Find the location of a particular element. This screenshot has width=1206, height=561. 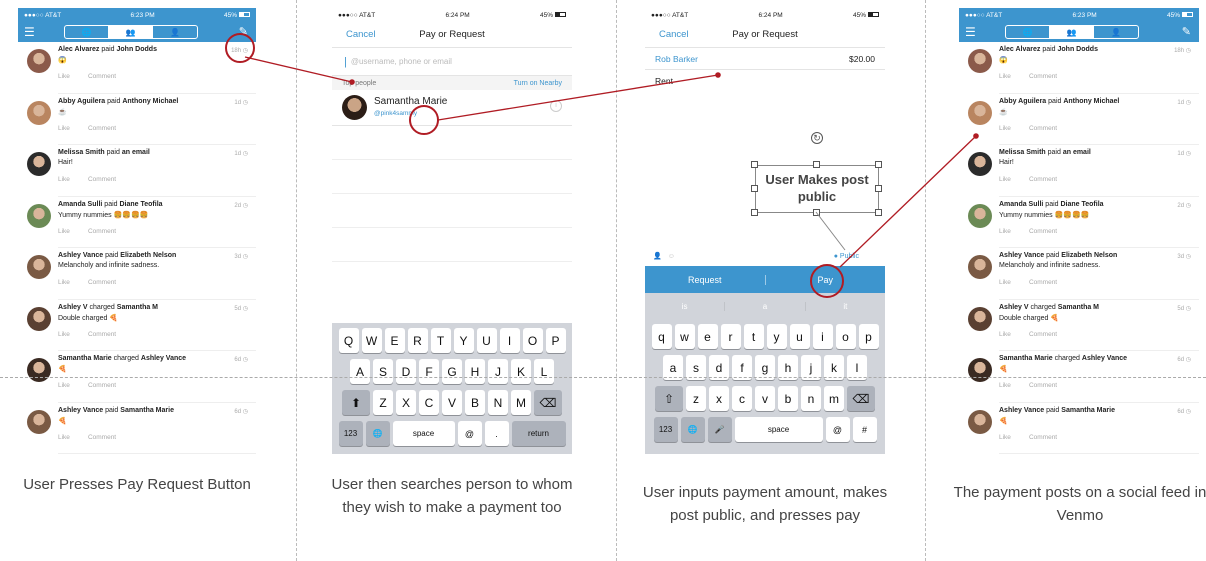

hash-key: # is located at coordinates (864, 429).